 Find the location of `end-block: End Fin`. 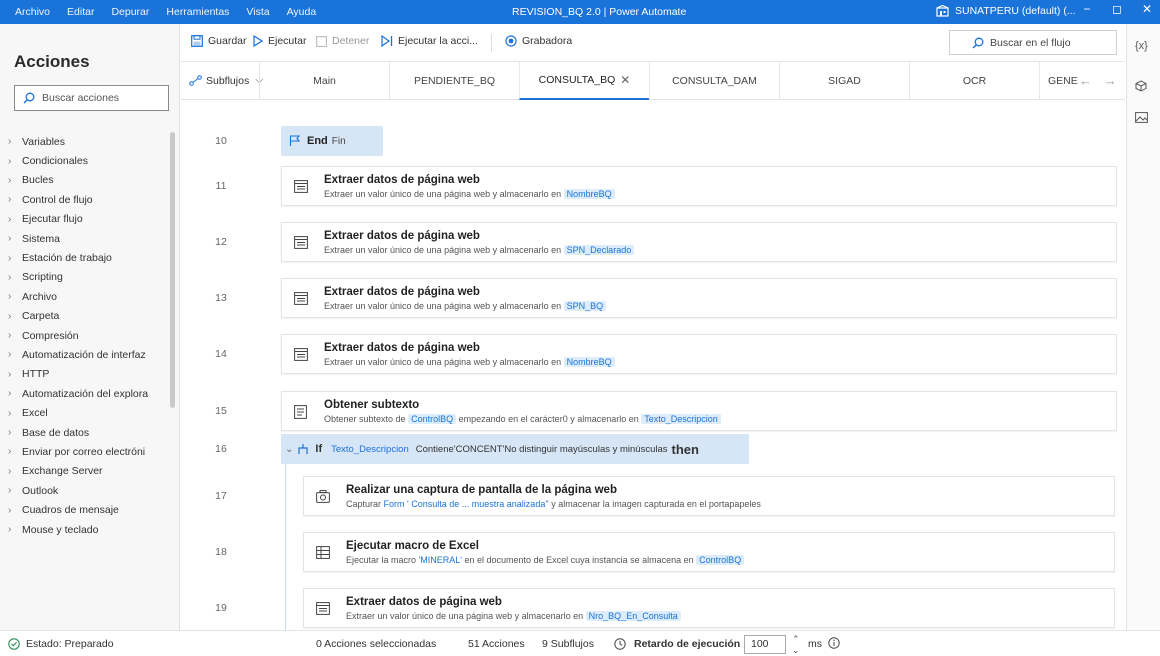

end-block: End Fin is located at coordinates (332, 141).